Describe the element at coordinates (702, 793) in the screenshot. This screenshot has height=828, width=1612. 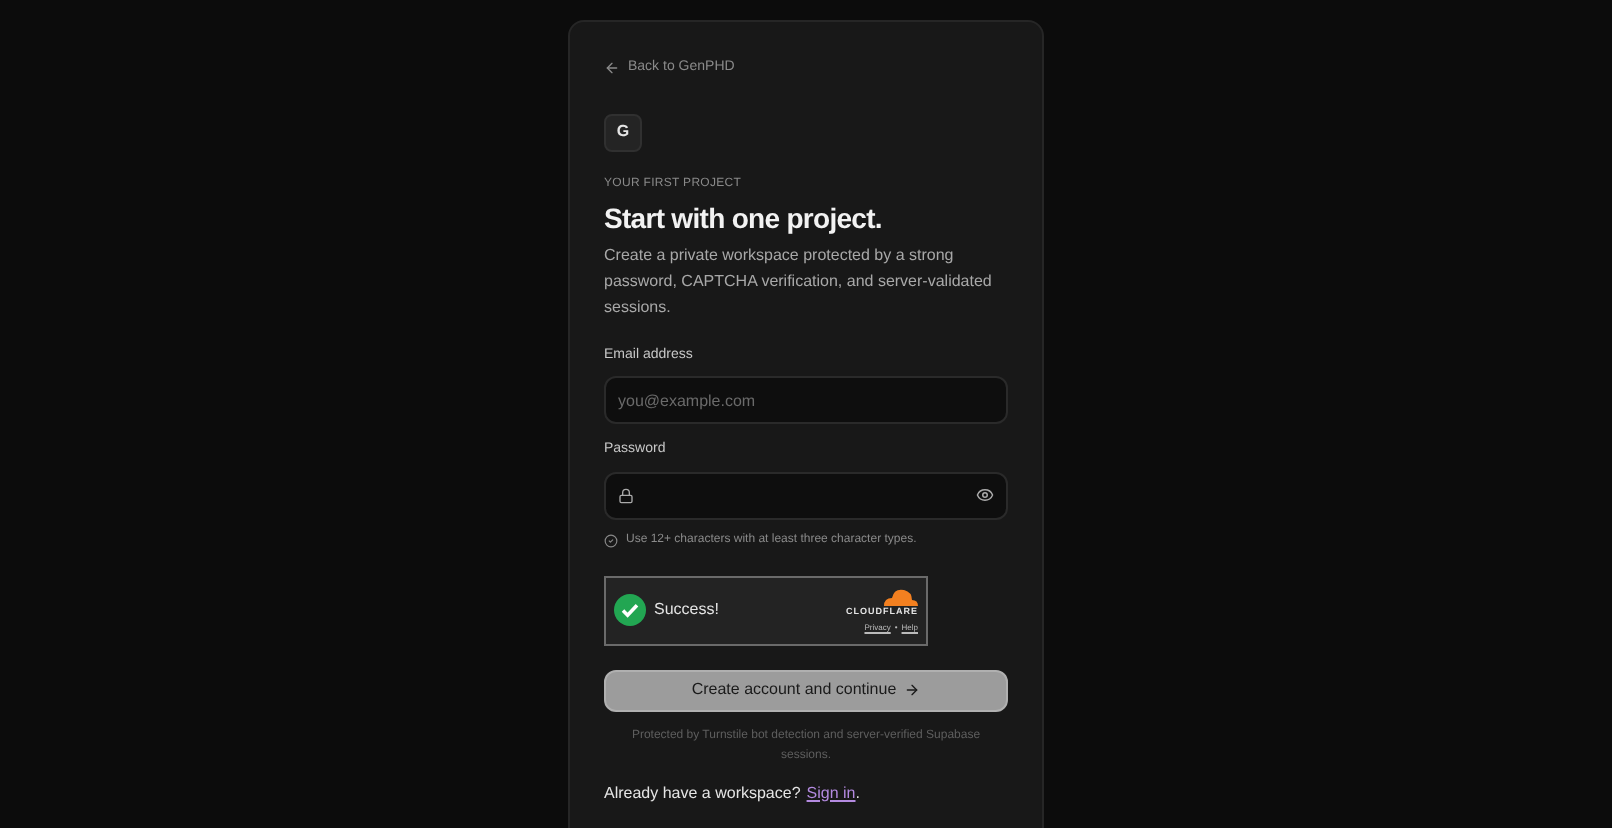
I see `signin-prompt: Already have a workspace?` at that location.